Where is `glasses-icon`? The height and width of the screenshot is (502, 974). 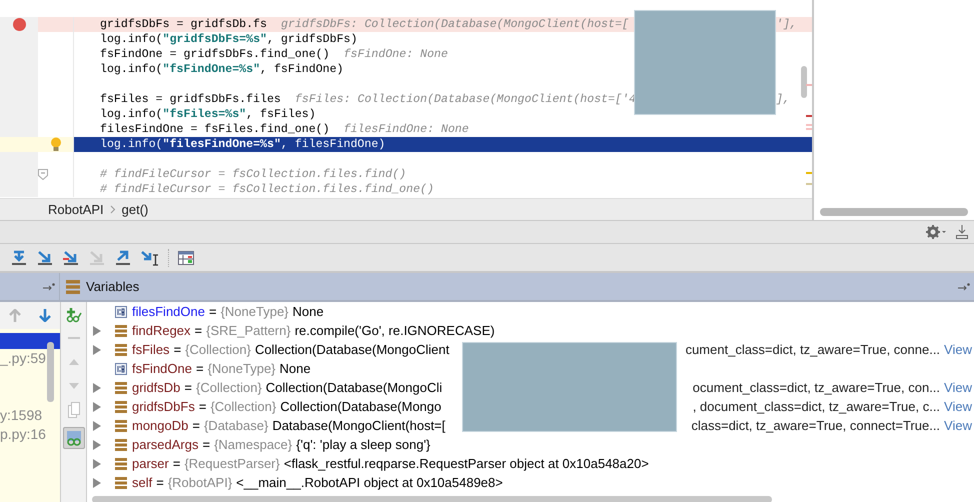
glasses-icon is located at coordinates (73, 438).